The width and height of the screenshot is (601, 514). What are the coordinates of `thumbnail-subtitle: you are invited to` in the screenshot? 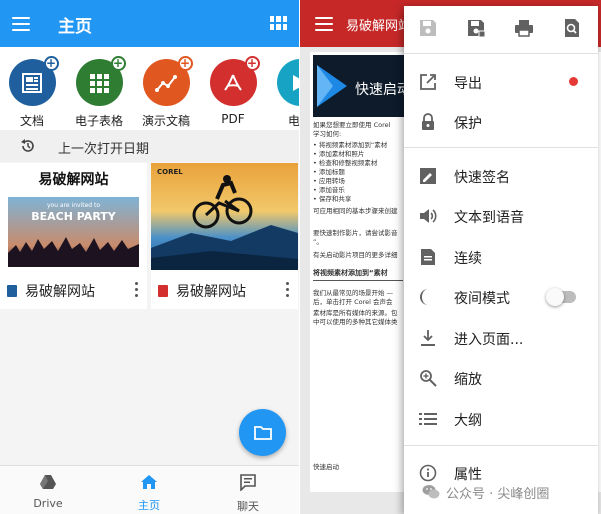 It's located at (73, 205).